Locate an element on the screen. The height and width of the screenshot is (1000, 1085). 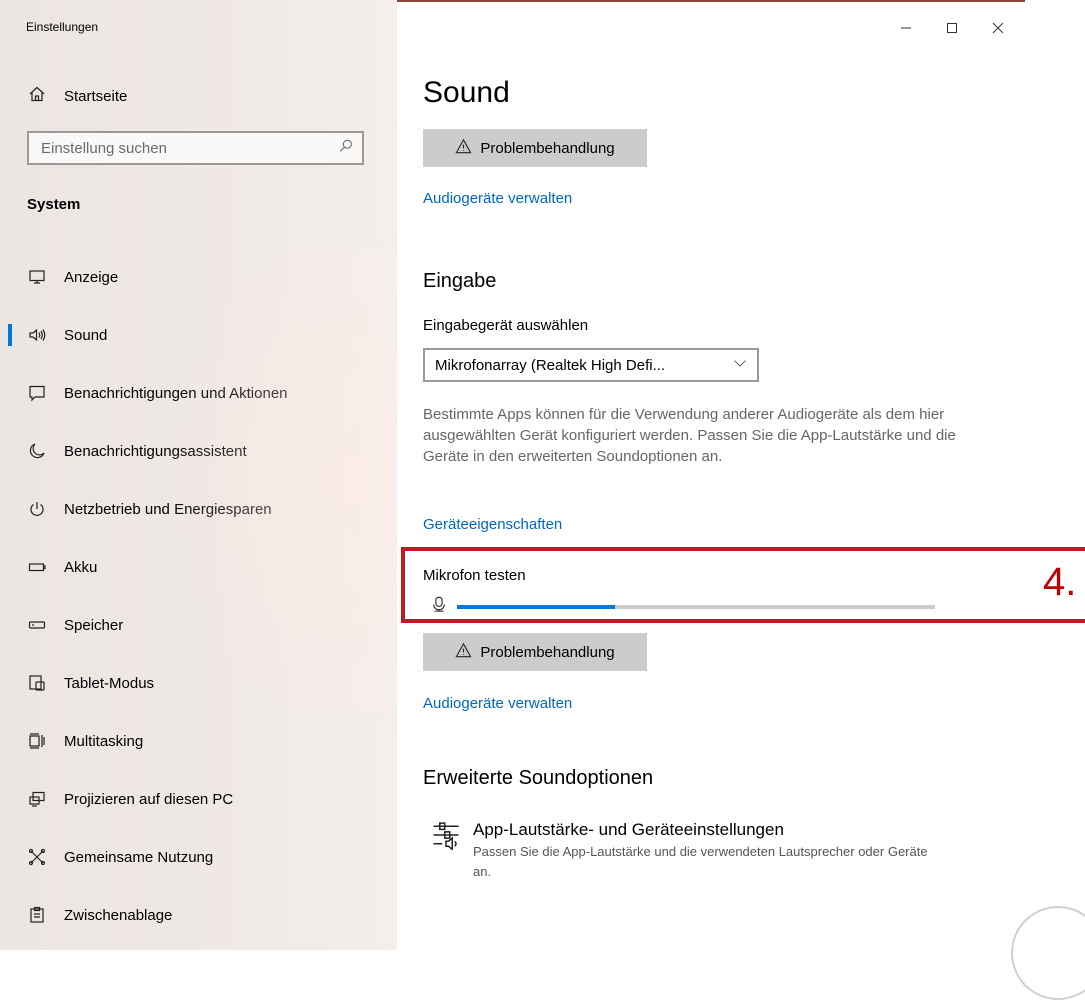
sidebar-item-label: Gemeinsame Nutzung is located at coordinates (139, 857).